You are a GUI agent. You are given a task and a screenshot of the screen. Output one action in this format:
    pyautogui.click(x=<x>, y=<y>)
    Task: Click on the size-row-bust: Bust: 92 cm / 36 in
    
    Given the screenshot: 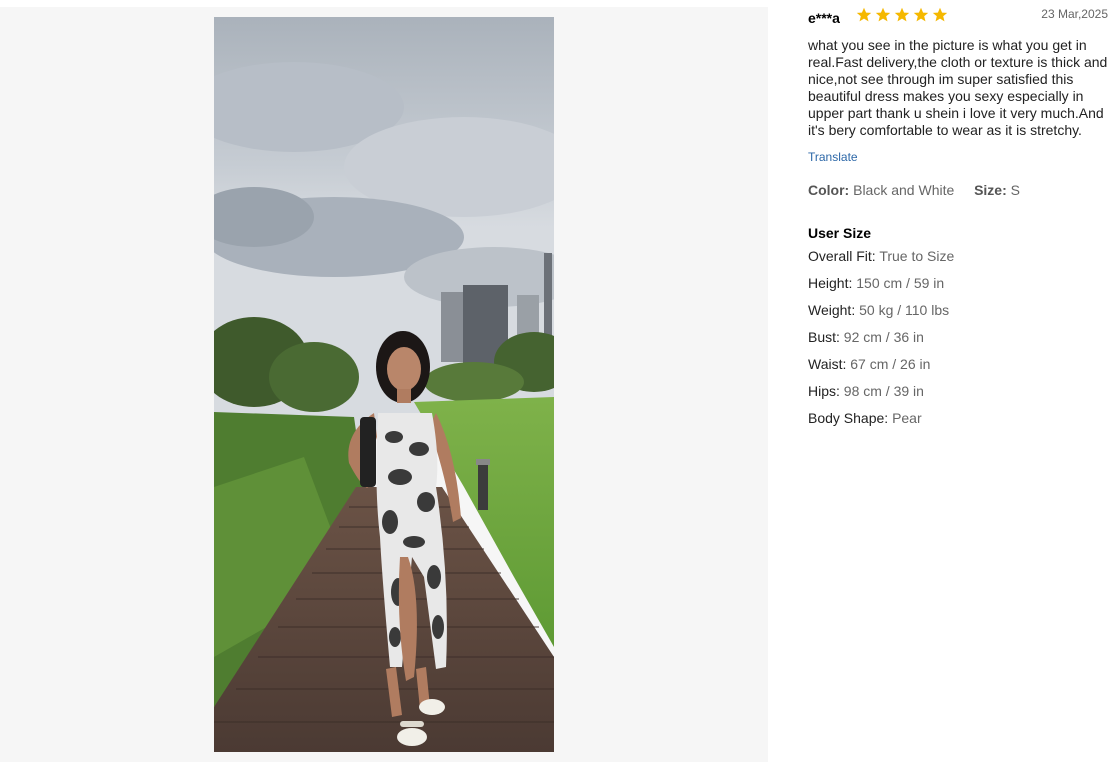 What is the action you would take?
    pyautogui.click(x=959, y=337)
    